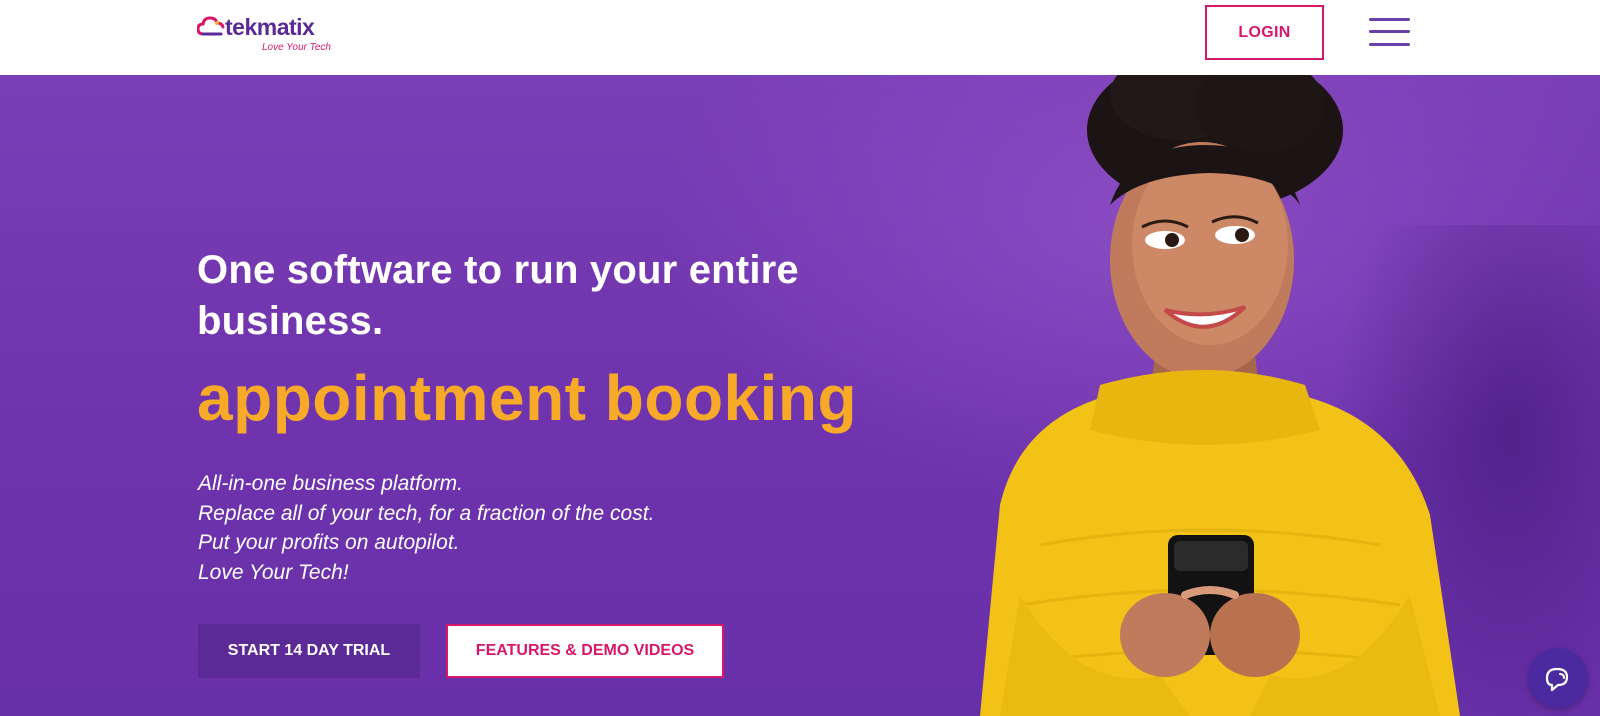 This screenshot has height=716, width=1600. What do you see at coordinates (270, 27) in the screenshot?
I see `logo-wordmark: tekmatix` at bounding box center [270, 27].